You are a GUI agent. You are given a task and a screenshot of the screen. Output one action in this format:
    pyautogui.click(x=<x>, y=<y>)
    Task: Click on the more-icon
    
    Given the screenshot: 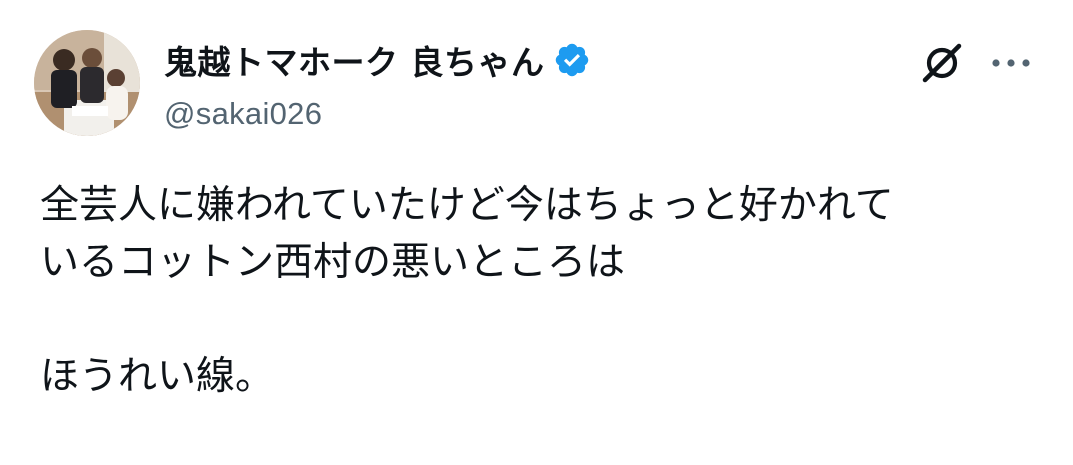 What is the action you would take?
    pyautogui.click(x=1011, y=63)
    